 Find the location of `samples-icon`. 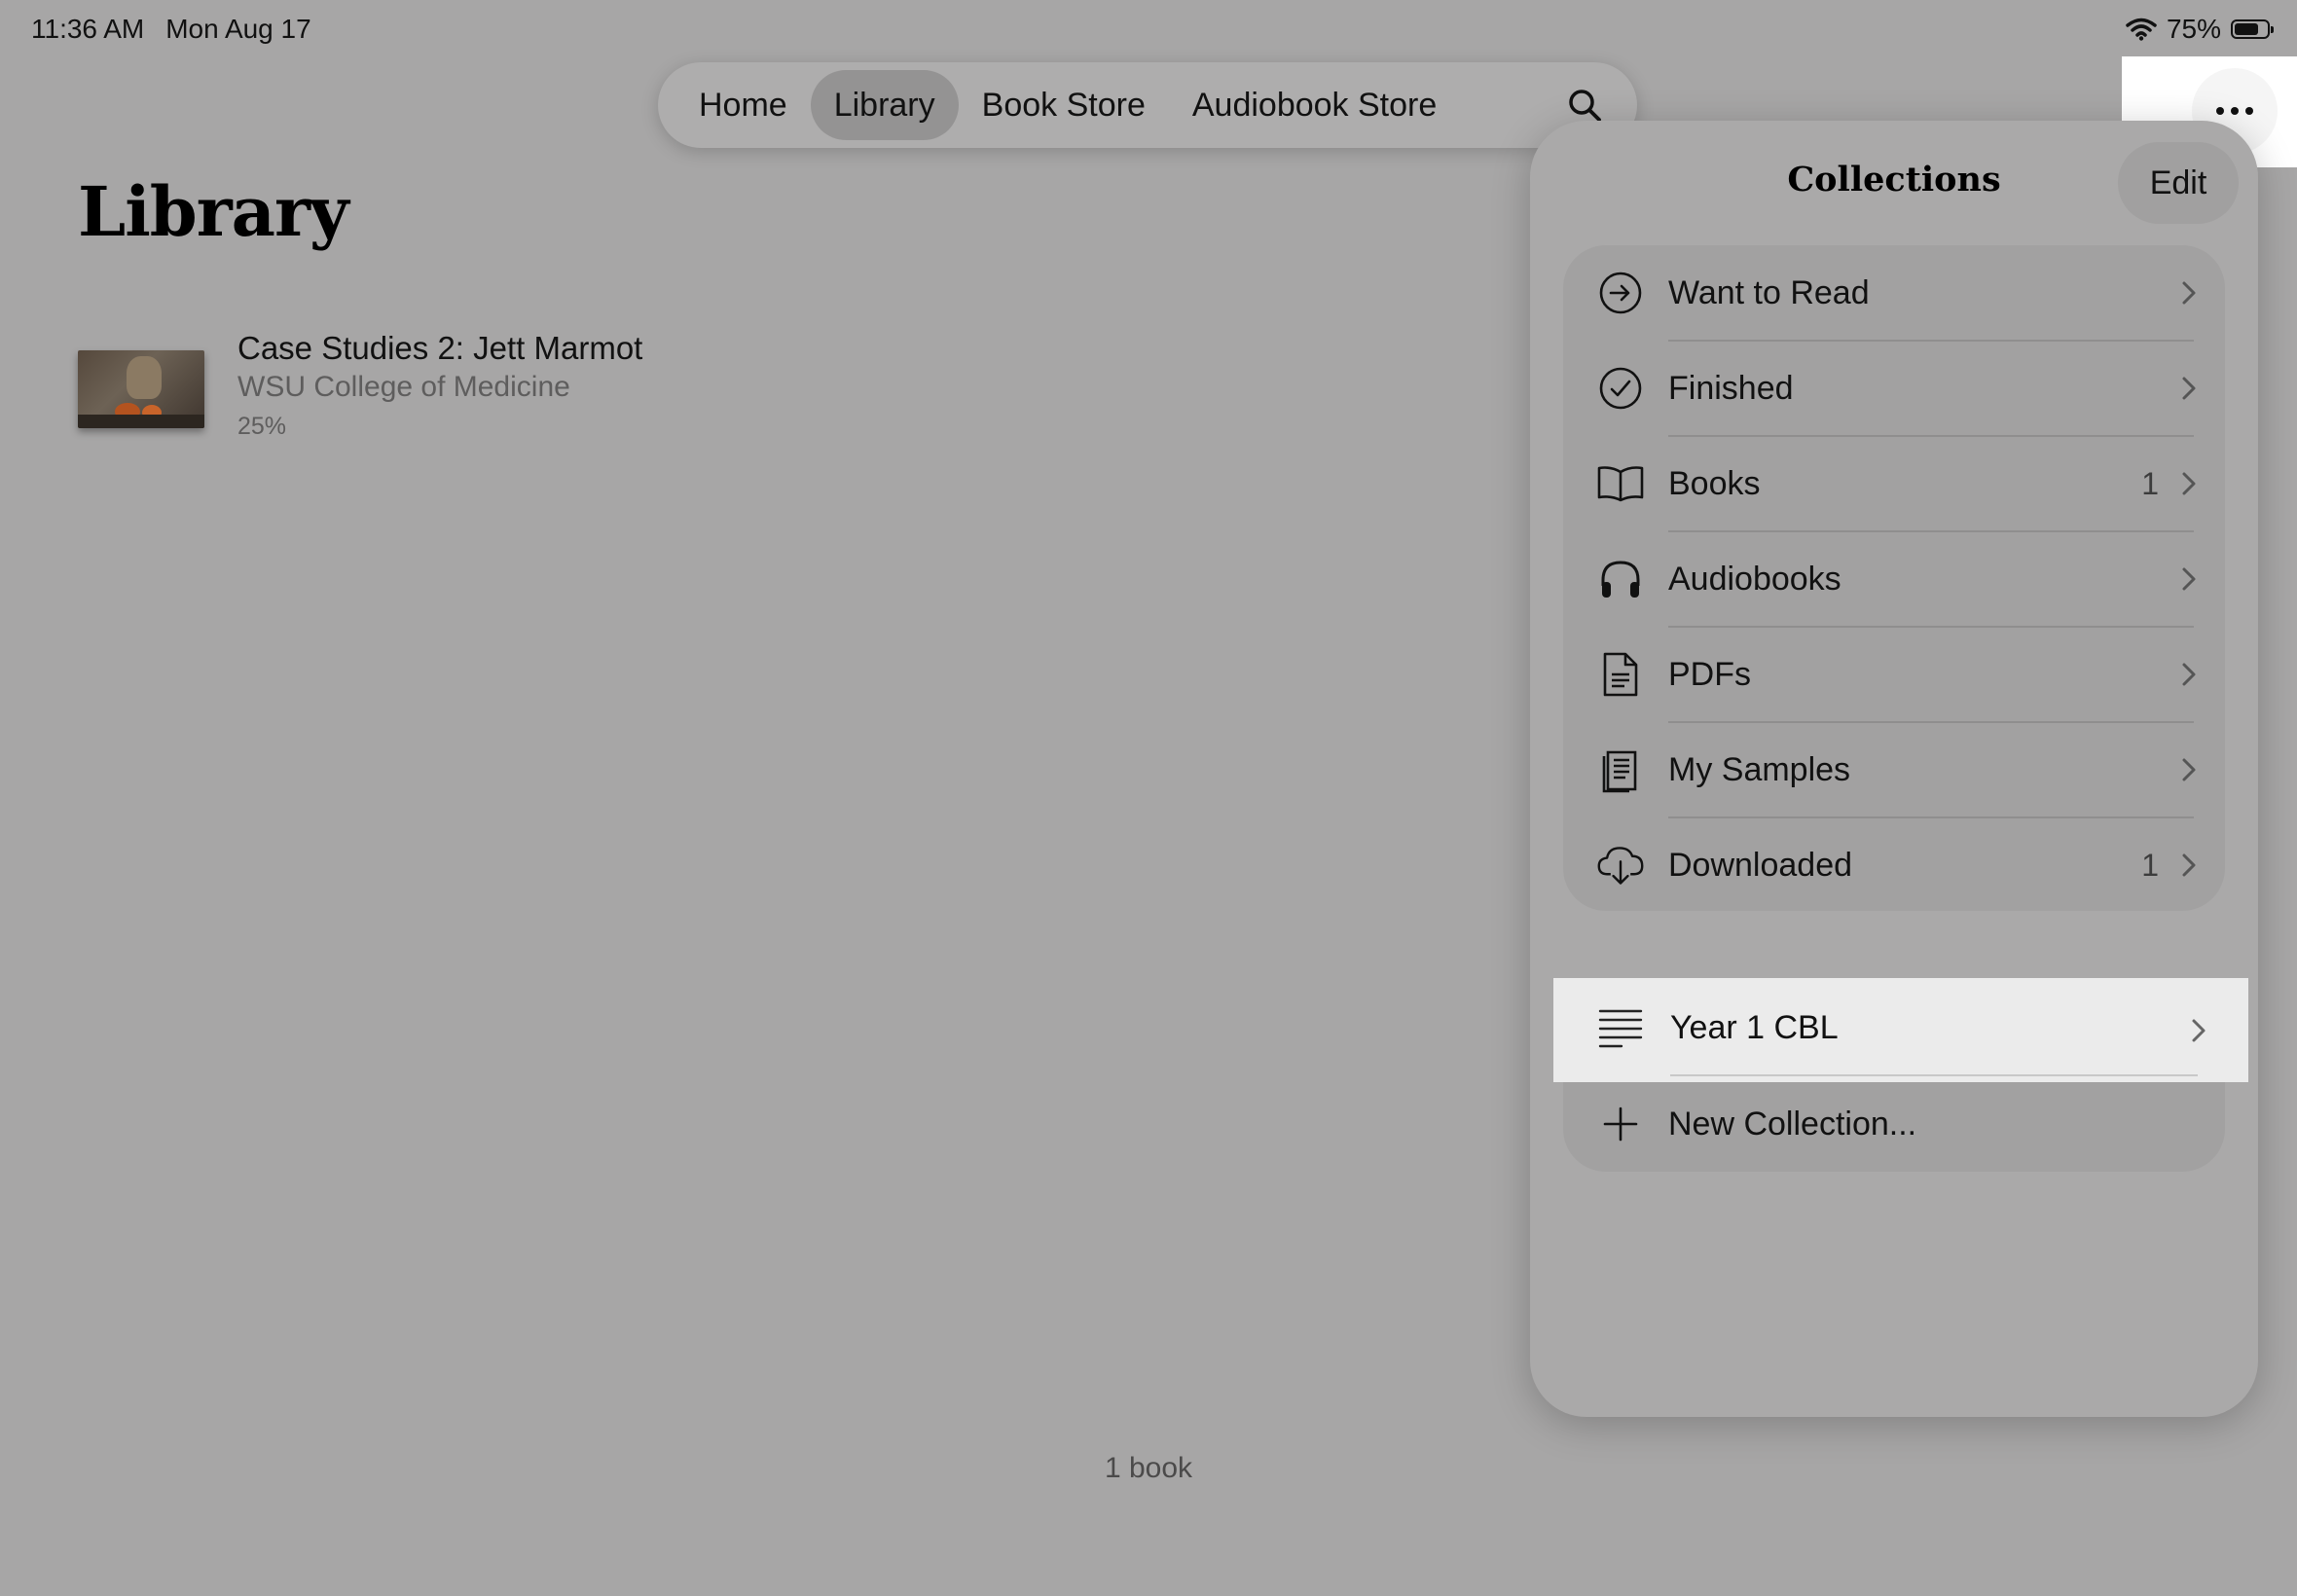

samples-icon is located at coordinates (1620, 769).